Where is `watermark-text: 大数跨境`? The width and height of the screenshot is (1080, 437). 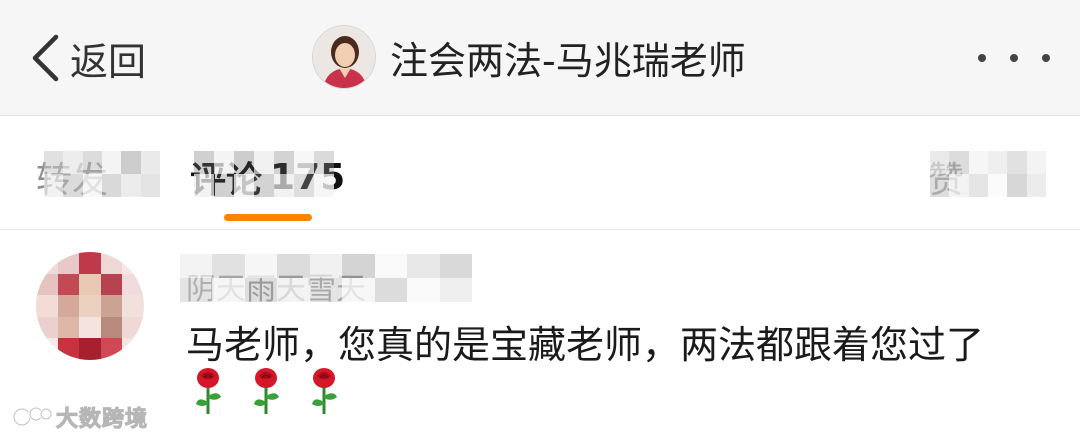
watermark-text: 大数跨境 is located at coordinates (102, 420).